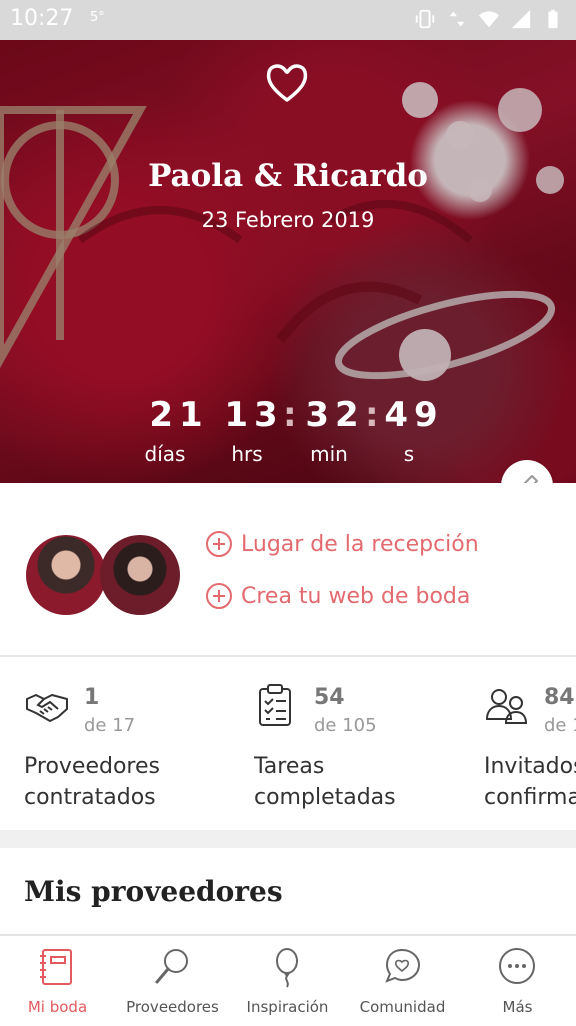 Image resolution: width=576 pixels, height=1026 pixels. What do you see at coordinates (110, 725) in the screenshot?
I see `stat-total: de 17` at bounding box center [110, 725].